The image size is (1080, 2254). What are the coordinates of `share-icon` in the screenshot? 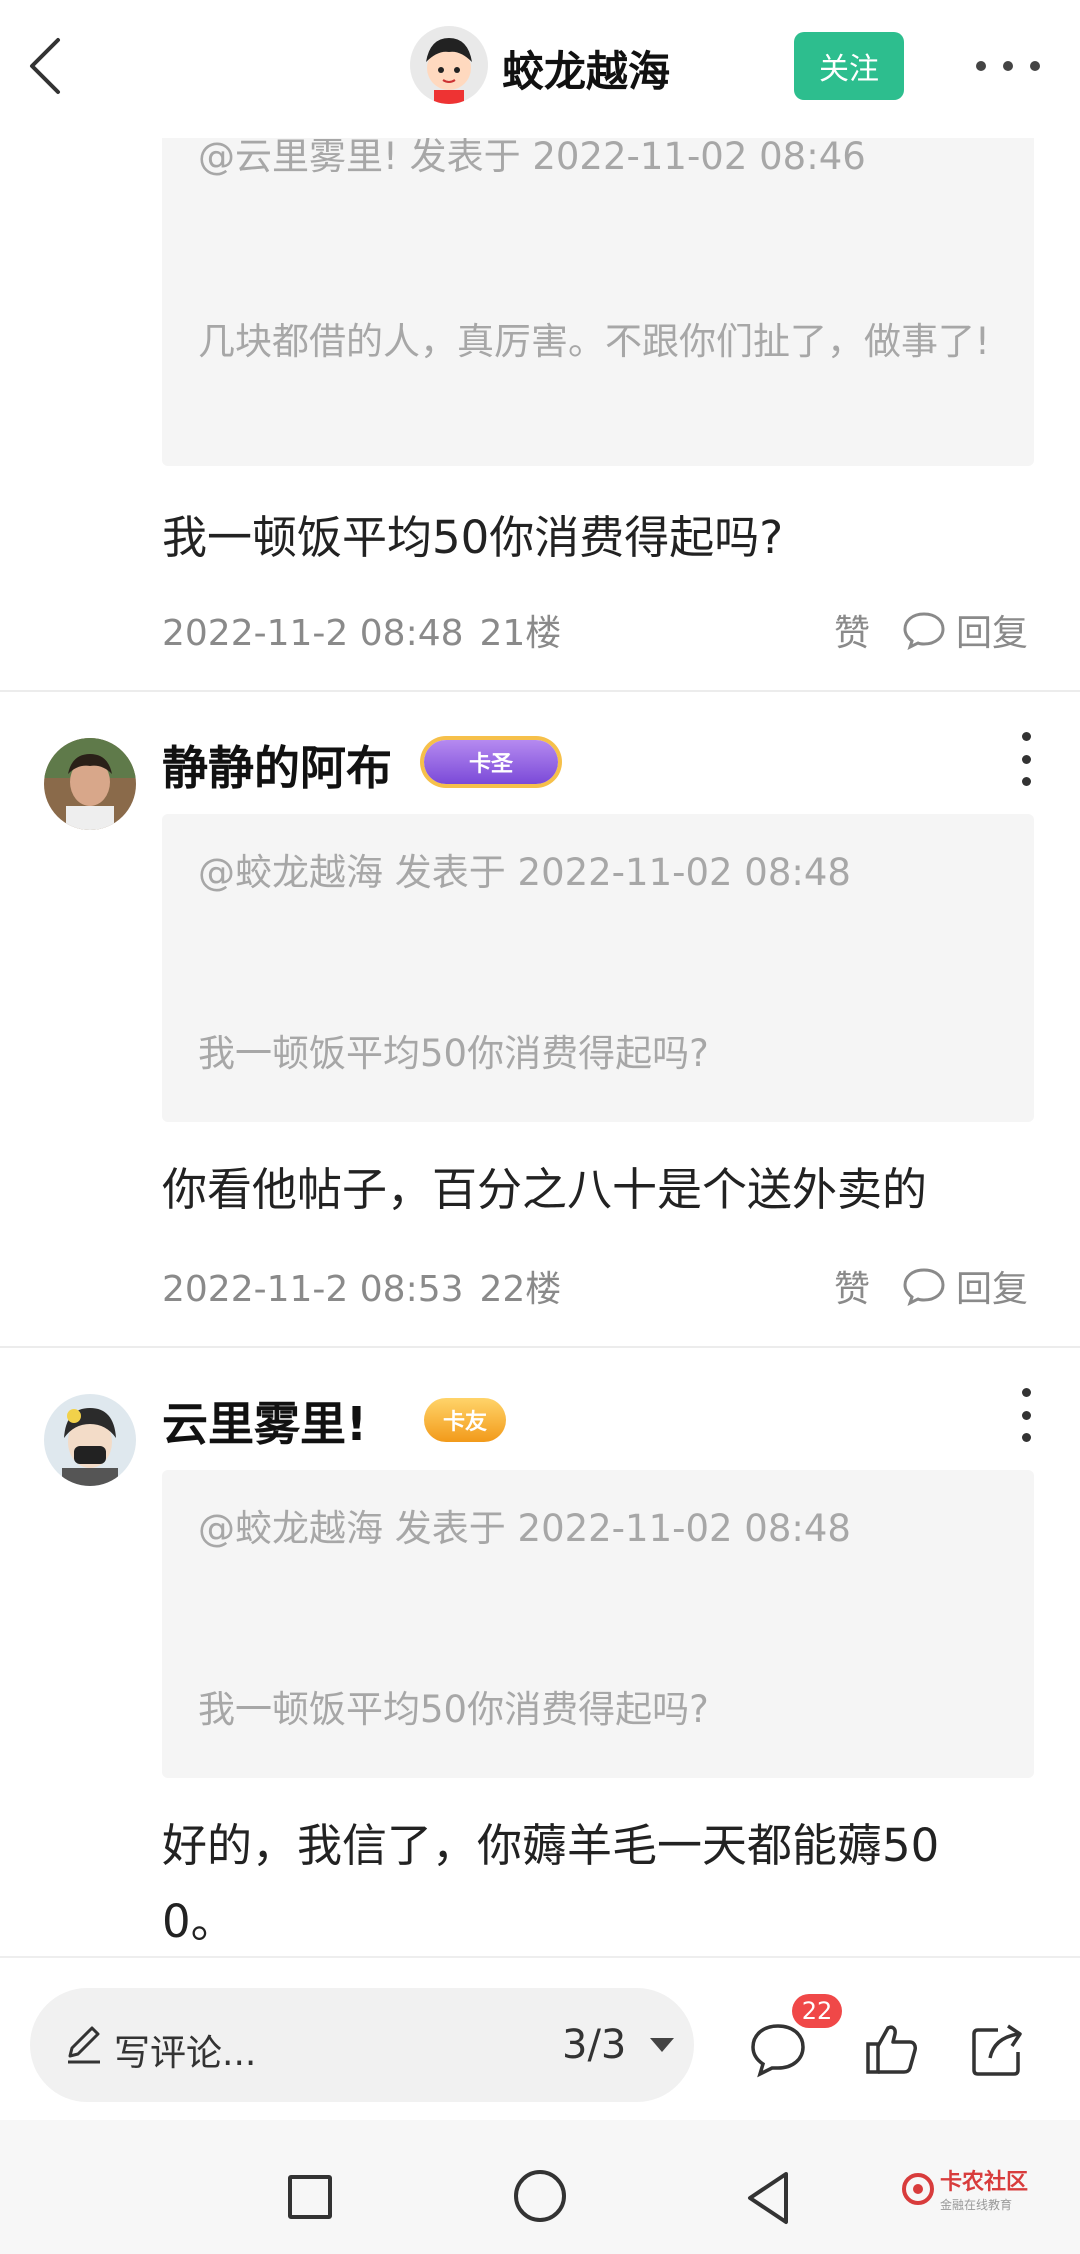 It's located at (998, 2050).